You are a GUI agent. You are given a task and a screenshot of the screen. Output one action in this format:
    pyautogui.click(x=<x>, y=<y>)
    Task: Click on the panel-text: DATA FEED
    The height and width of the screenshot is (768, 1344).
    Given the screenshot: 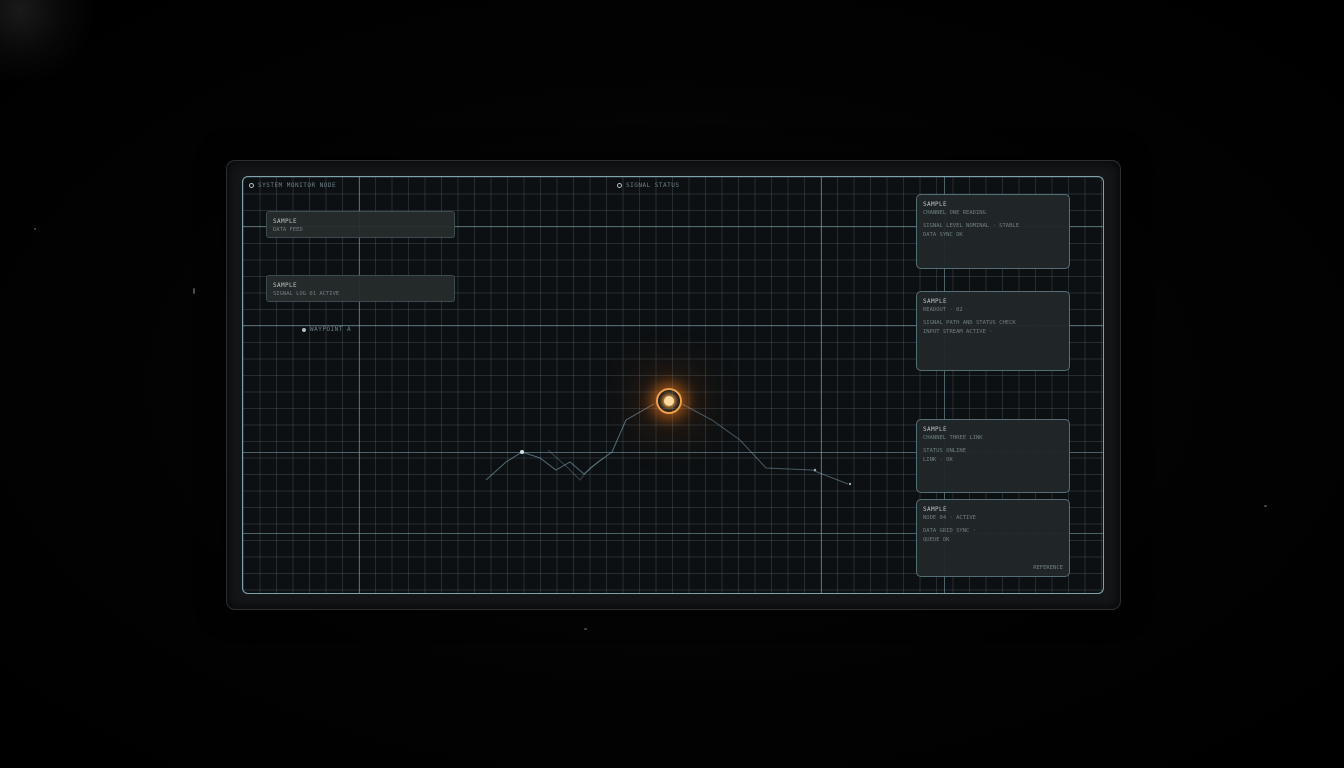 What is the action you would take?
    pyautogui.click(x=288, y=230)
    